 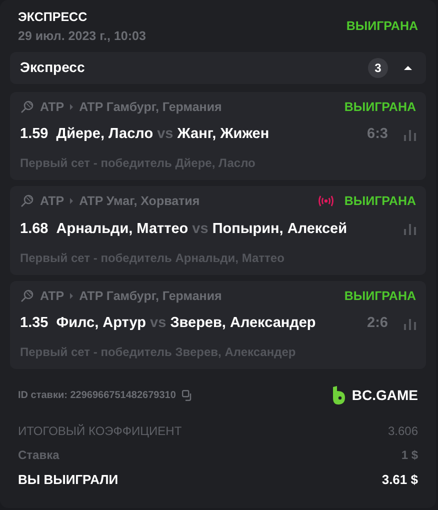 What do you see at coordinates (202, 229) in the screenshot?
I see `match-title: Арнальди, Маттео vs Попырин, Алексей` at bounding box center [202, 229].